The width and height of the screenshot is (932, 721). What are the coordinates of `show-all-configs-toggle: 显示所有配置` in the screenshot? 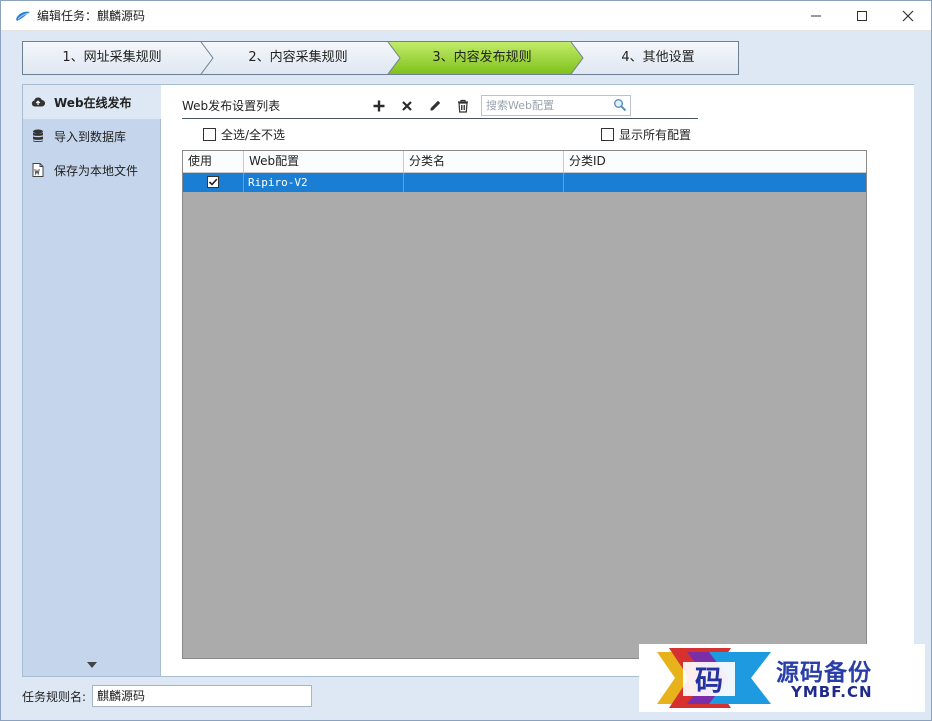 It's located at (646, 134).